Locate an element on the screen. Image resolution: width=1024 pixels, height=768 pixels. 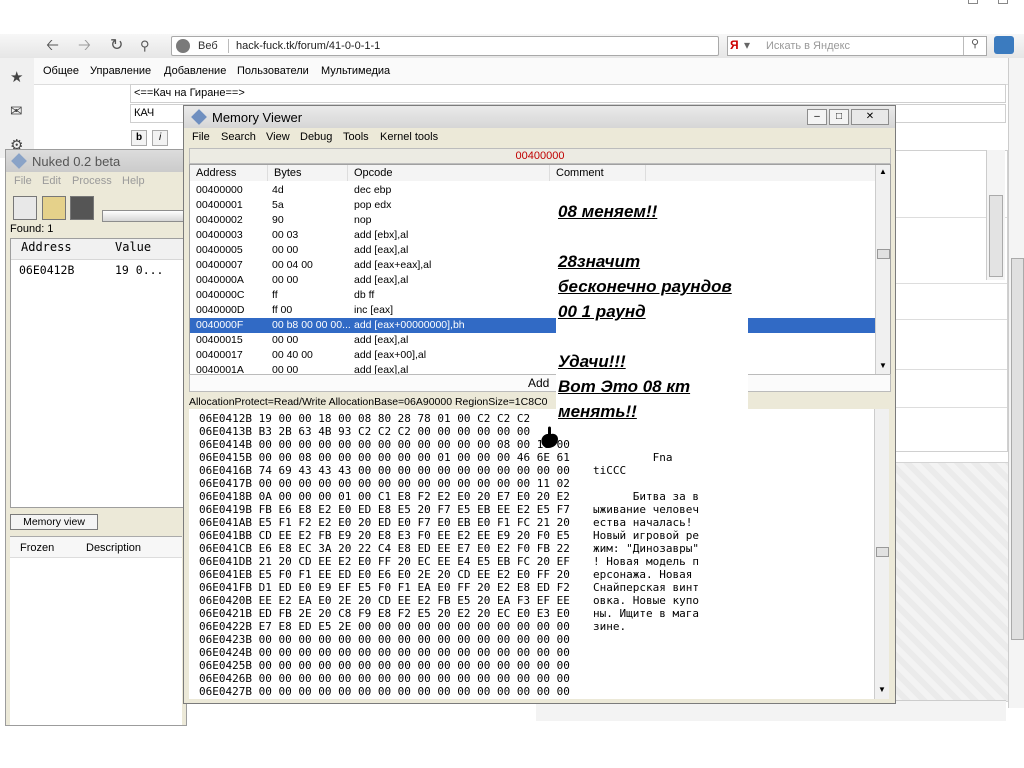
memory-view-button: Memory view is located at coordinates (54, 522).